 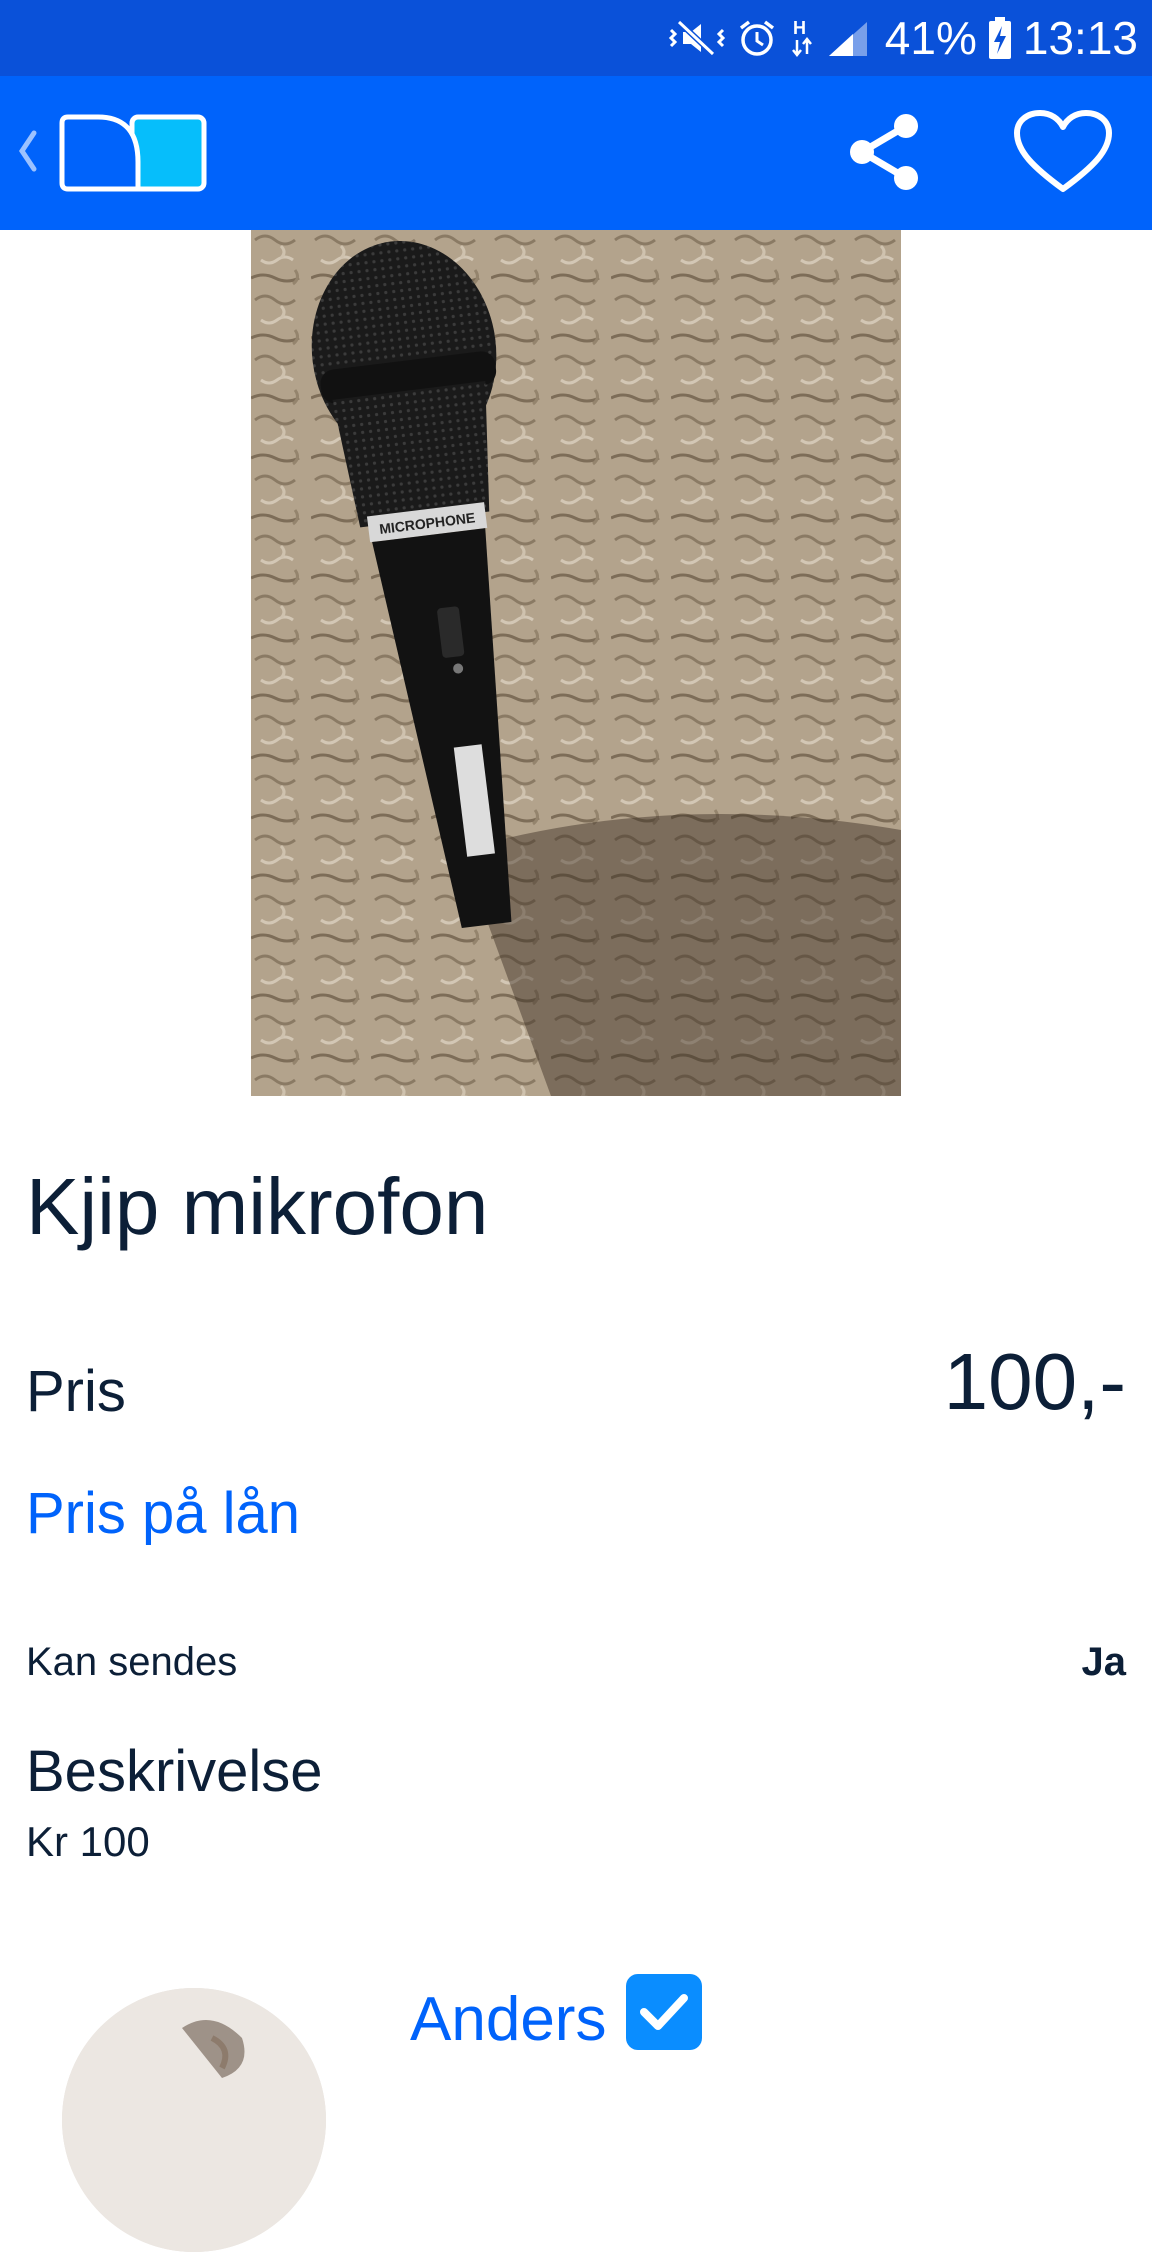 I want to click on app-bar, so click(x=576, y=153).